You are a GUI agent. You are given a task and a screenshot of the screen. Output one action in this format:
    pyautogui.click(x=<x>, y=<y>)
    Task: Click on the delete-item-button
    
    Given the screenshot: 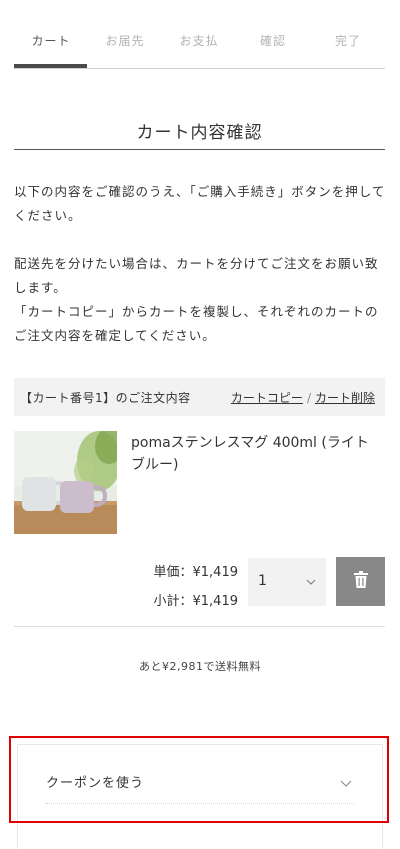 What is the action you would take?
    pyautogui.click(x=360, y=581)
    